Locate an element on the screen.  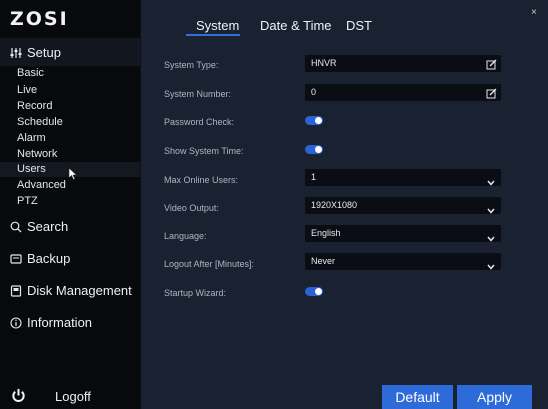
max-online-users-label: Max Online Users: is located at coordinates (201, 180).